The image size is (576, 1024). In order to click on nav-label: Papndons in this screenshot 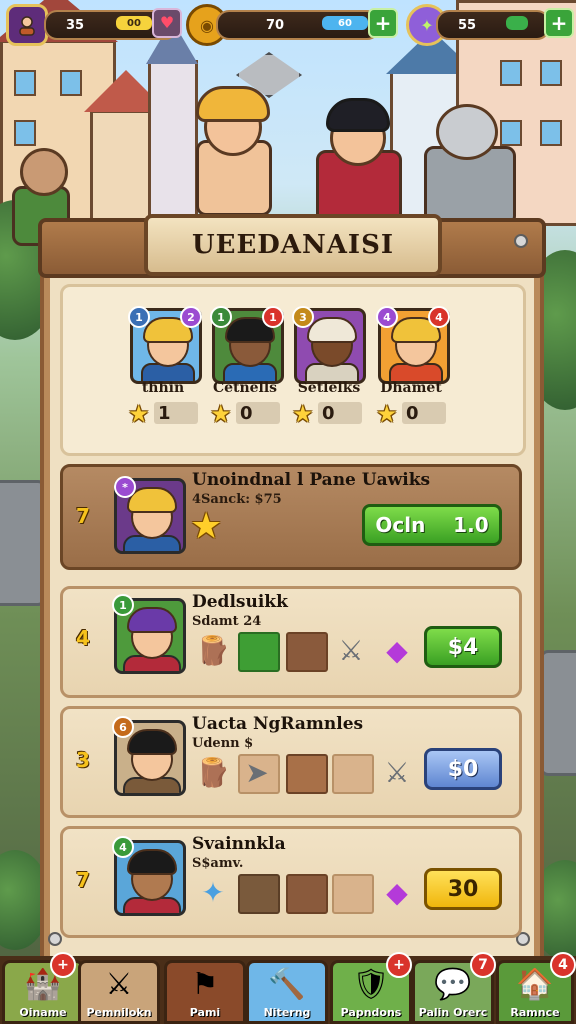, I will do `click(371, 1012)`.